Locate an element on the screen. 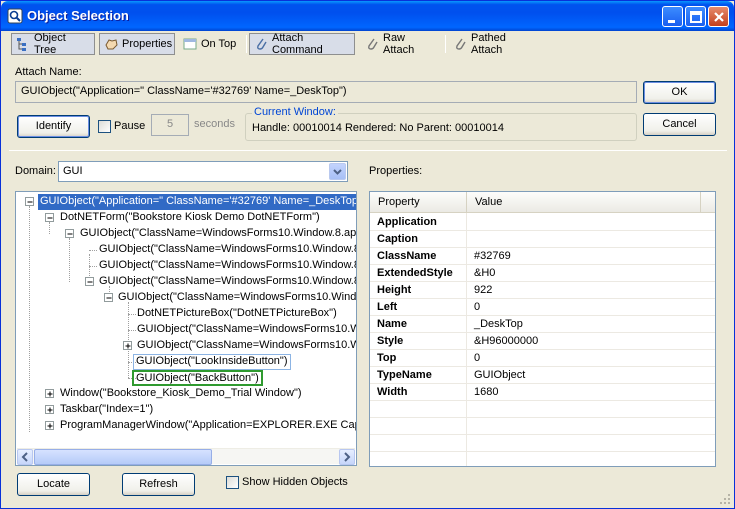 The height and width of the screenshot is (509, 735). show-hidden-label: Show Hidden Objects is located at coordinates (295, 482).